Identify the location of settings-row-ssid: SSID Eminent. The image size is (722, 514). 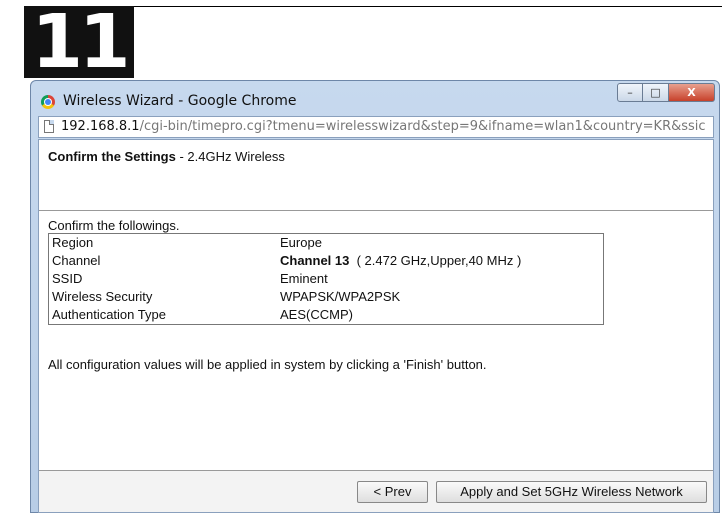
(326, 279).